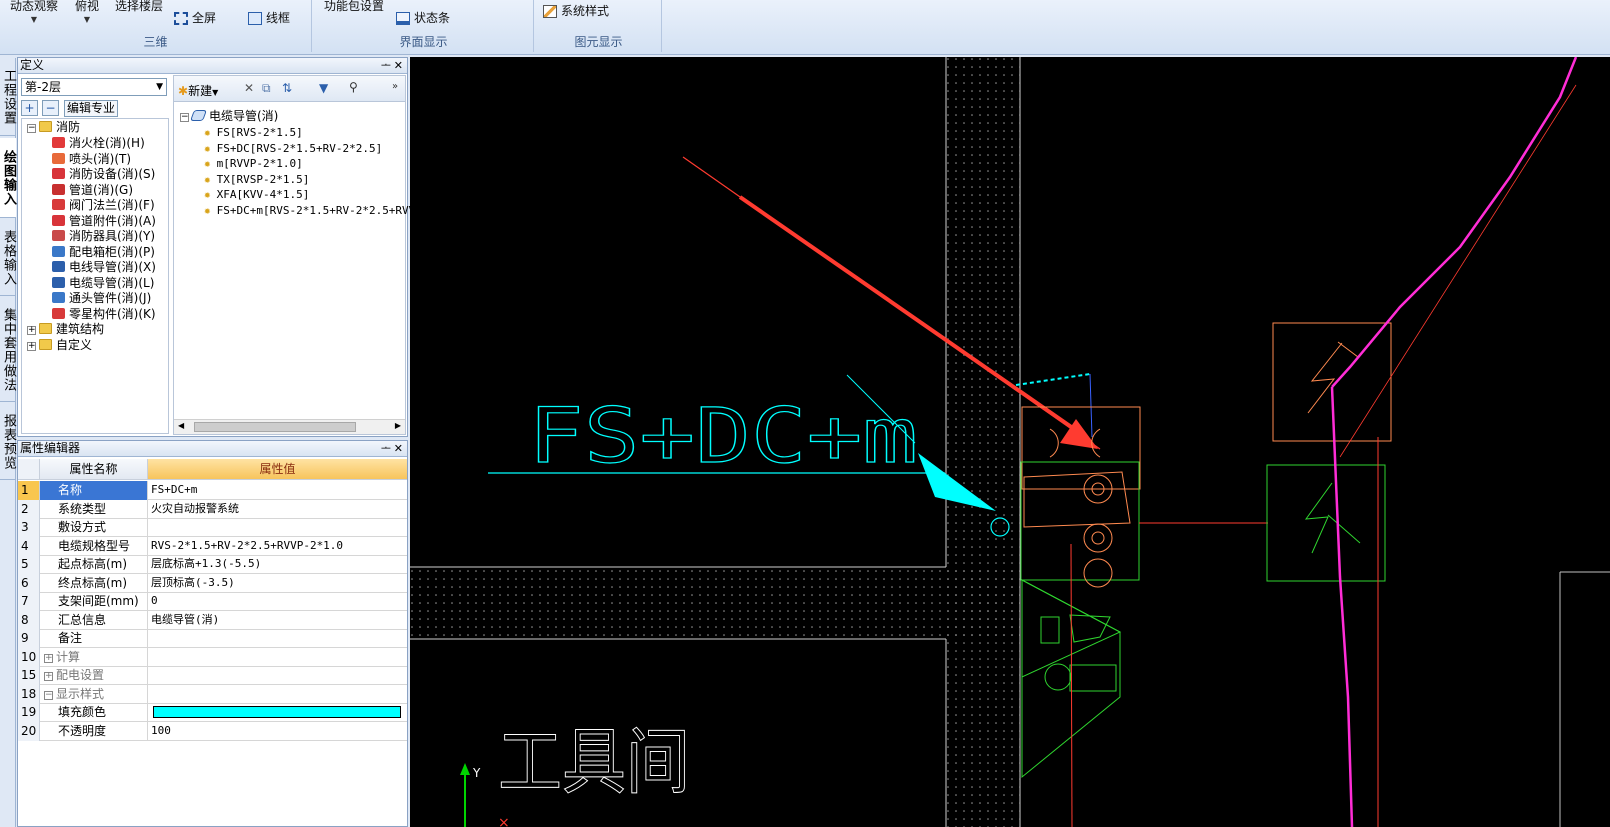 The image size is (1610, 827). Describe the element at coordinates (212, 66) in the screenshot. I see `definition-panel-title: 定义 ᅩ ✕` at that location.